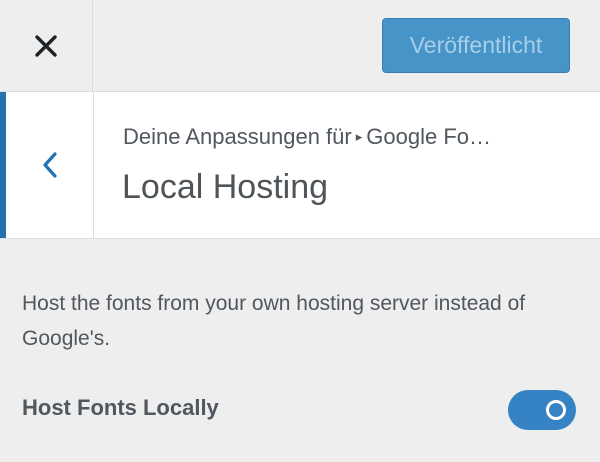  What do you see at coordinates (120, 407) in the screenshot?
I see `host-fonts-locally-label: Host Fonts Locally` at bounding box center [120, 407].